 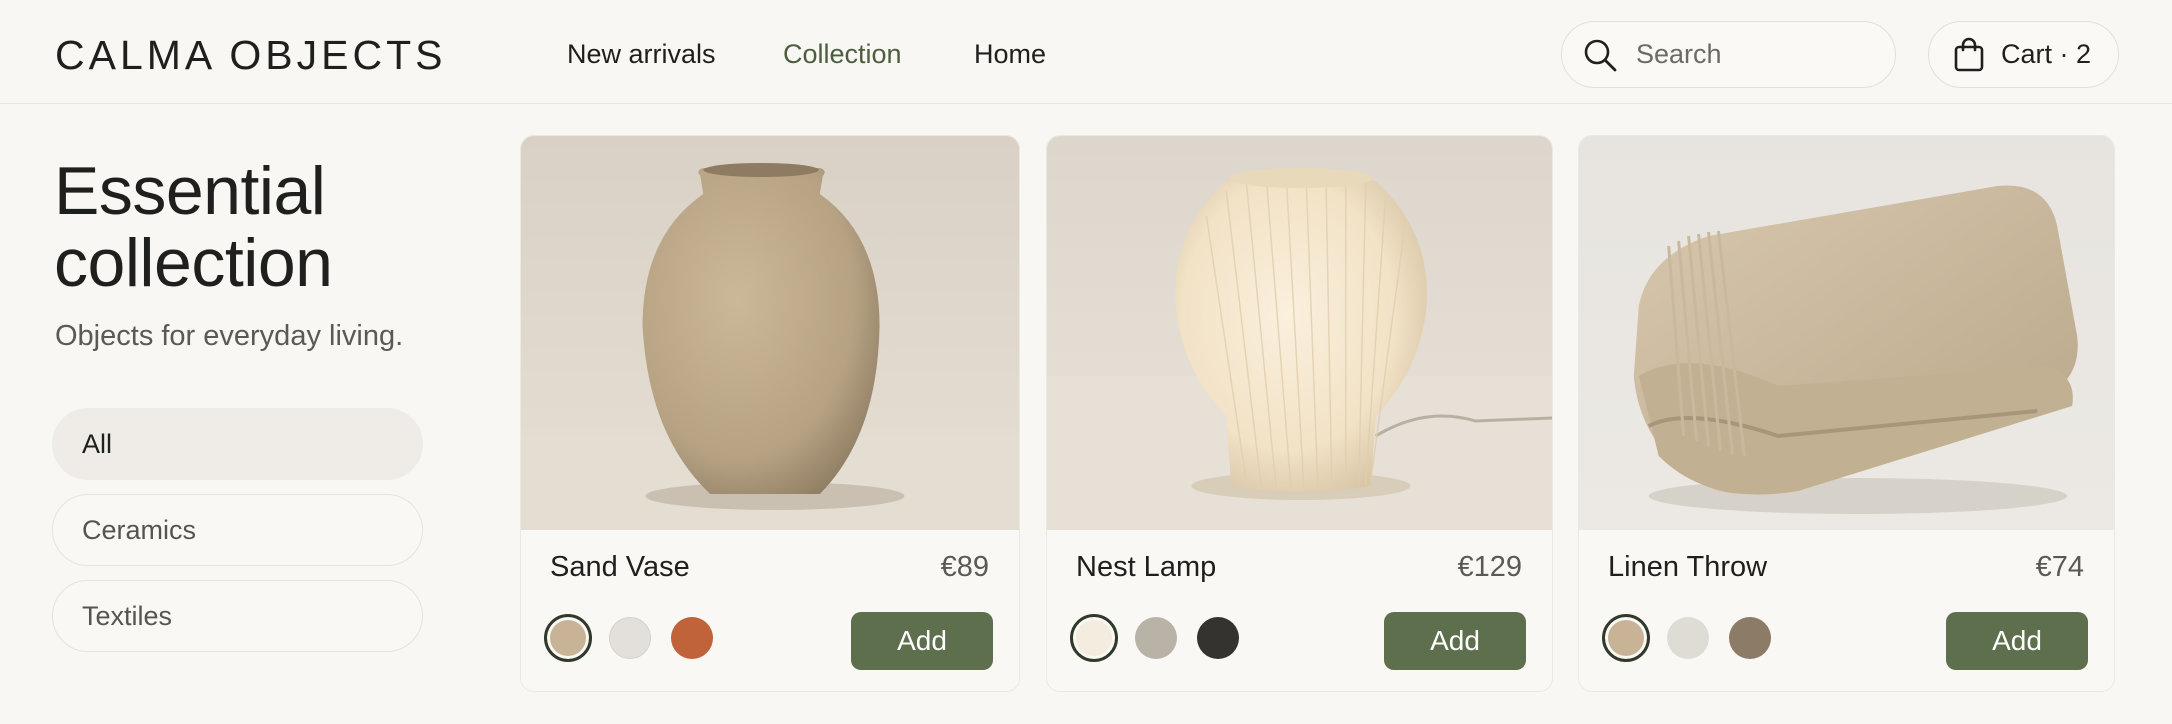 I want to click on search-input, so click(x=1751, y=54).